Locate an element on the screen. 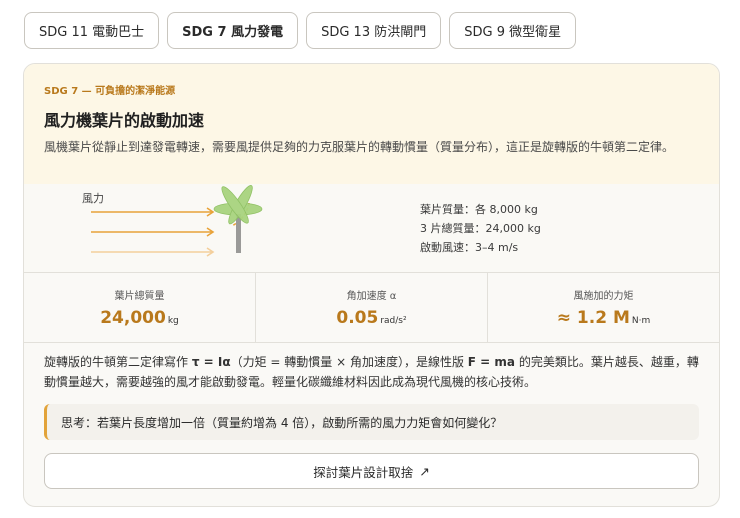 The width and height of the screenshot is (740, 518). fact-total-mass: 3 片總質量：24,000 kg is located at coordinates (480, 228).